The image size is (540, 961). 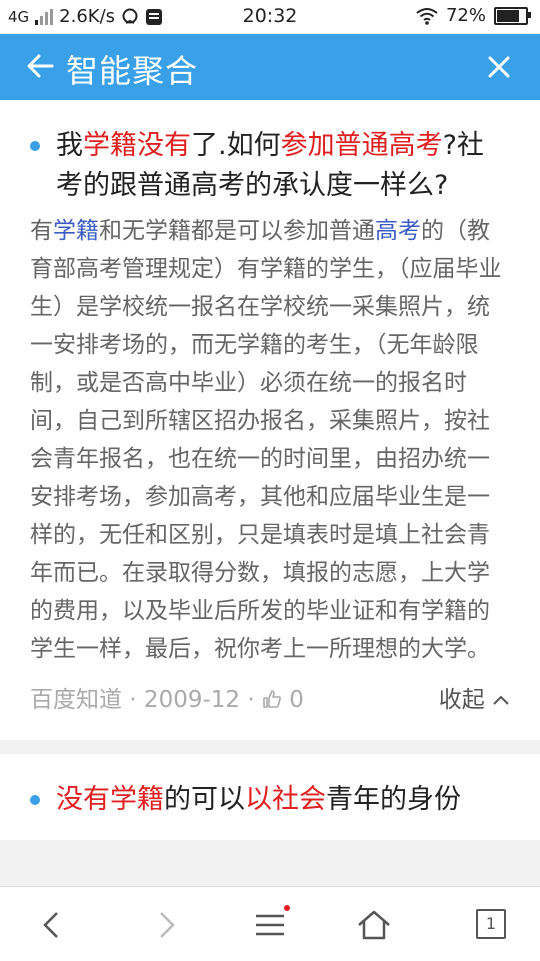 What do you see at coordinates (393, 799) in the screenshot?
I see `text-segment: 青年的身份` at bounding box center [393, 799].